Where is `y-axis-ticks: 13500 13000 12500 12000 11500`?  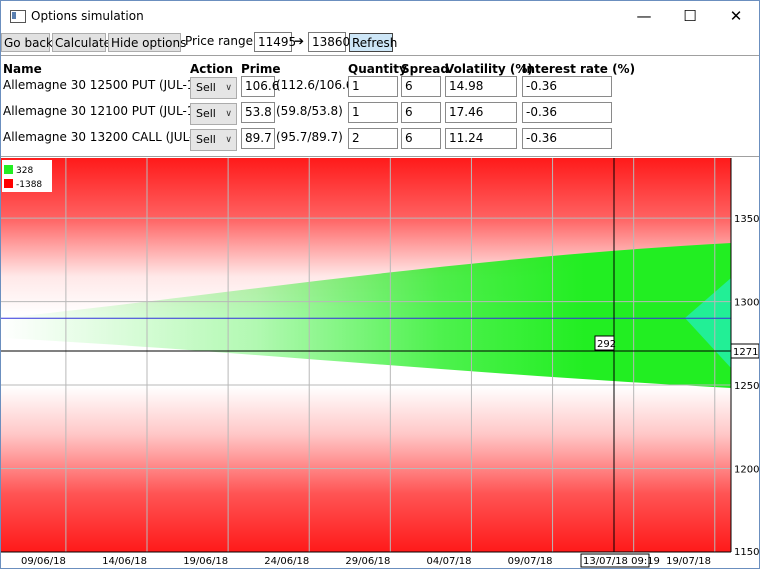
y-axis-ticks: 13500 13000 12500 12000 11500 is located at coordinates (746, 386).